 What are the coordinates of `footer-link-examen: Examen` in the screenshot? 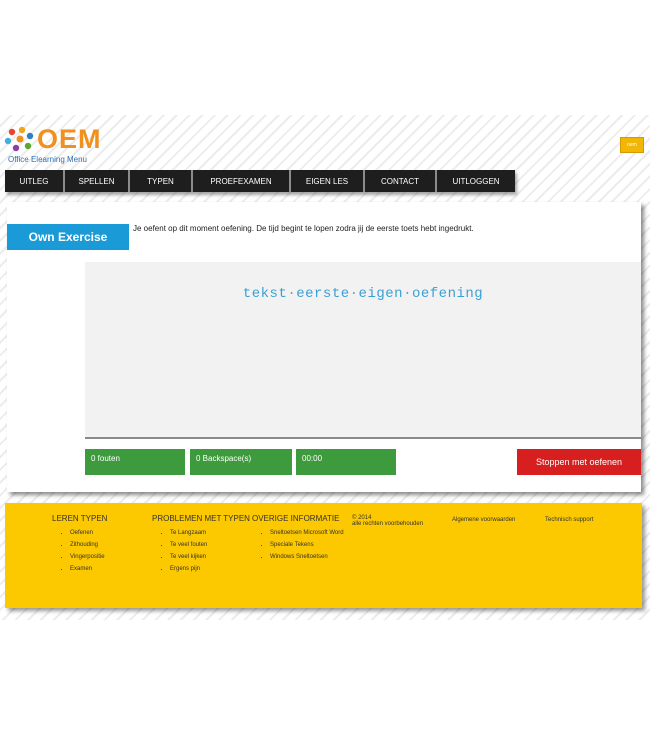 It's located at (88, 569).